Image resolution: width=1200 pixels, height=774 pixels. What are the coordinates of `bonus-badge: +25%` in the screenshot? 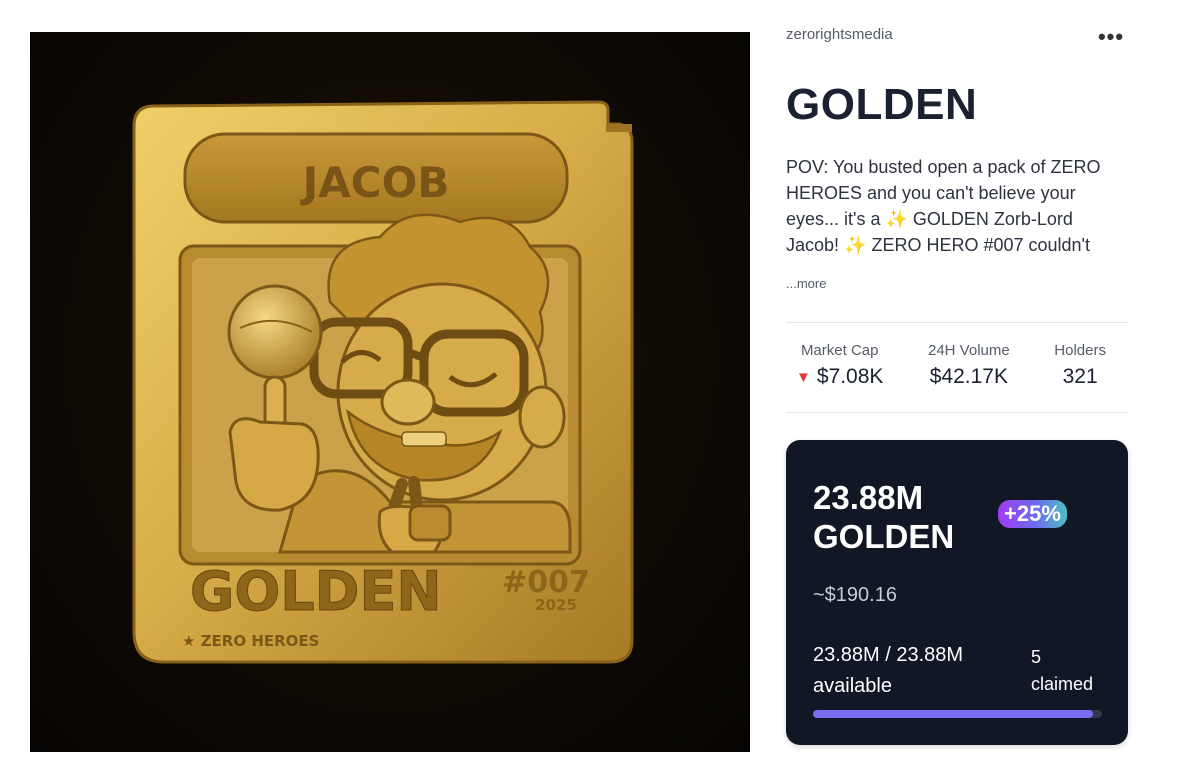 It's located at (1032, 514).